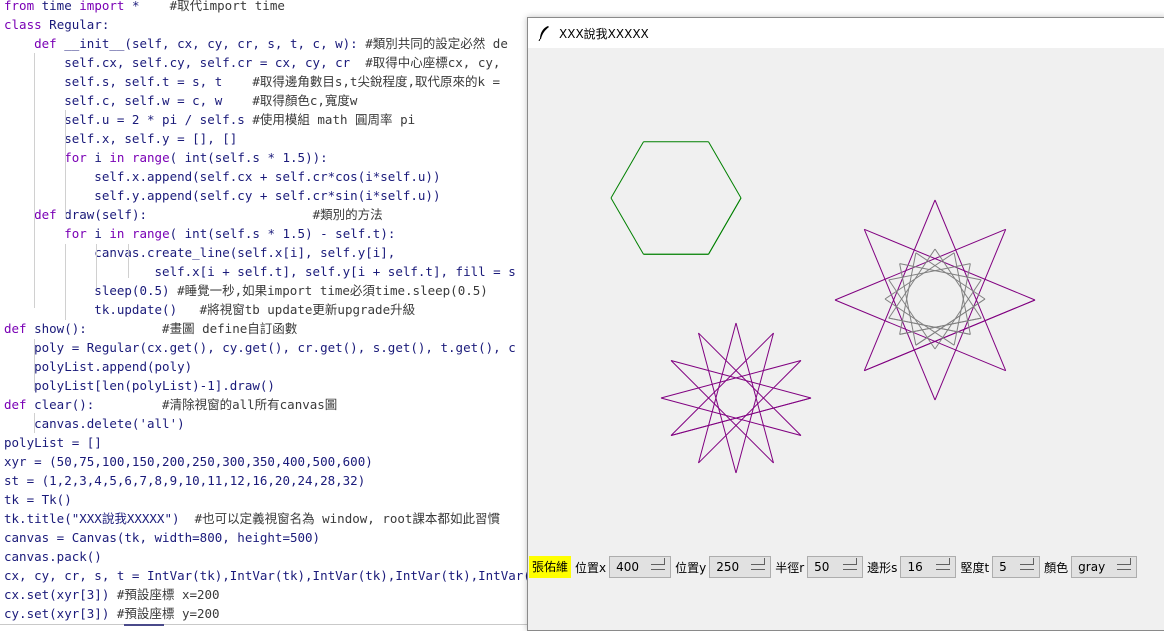 The image size is (1164, 631). Describe the element at coordinates (846, 33) in the screenshot. I see `window-titlebar: XXX說我XXXXX` at that location.